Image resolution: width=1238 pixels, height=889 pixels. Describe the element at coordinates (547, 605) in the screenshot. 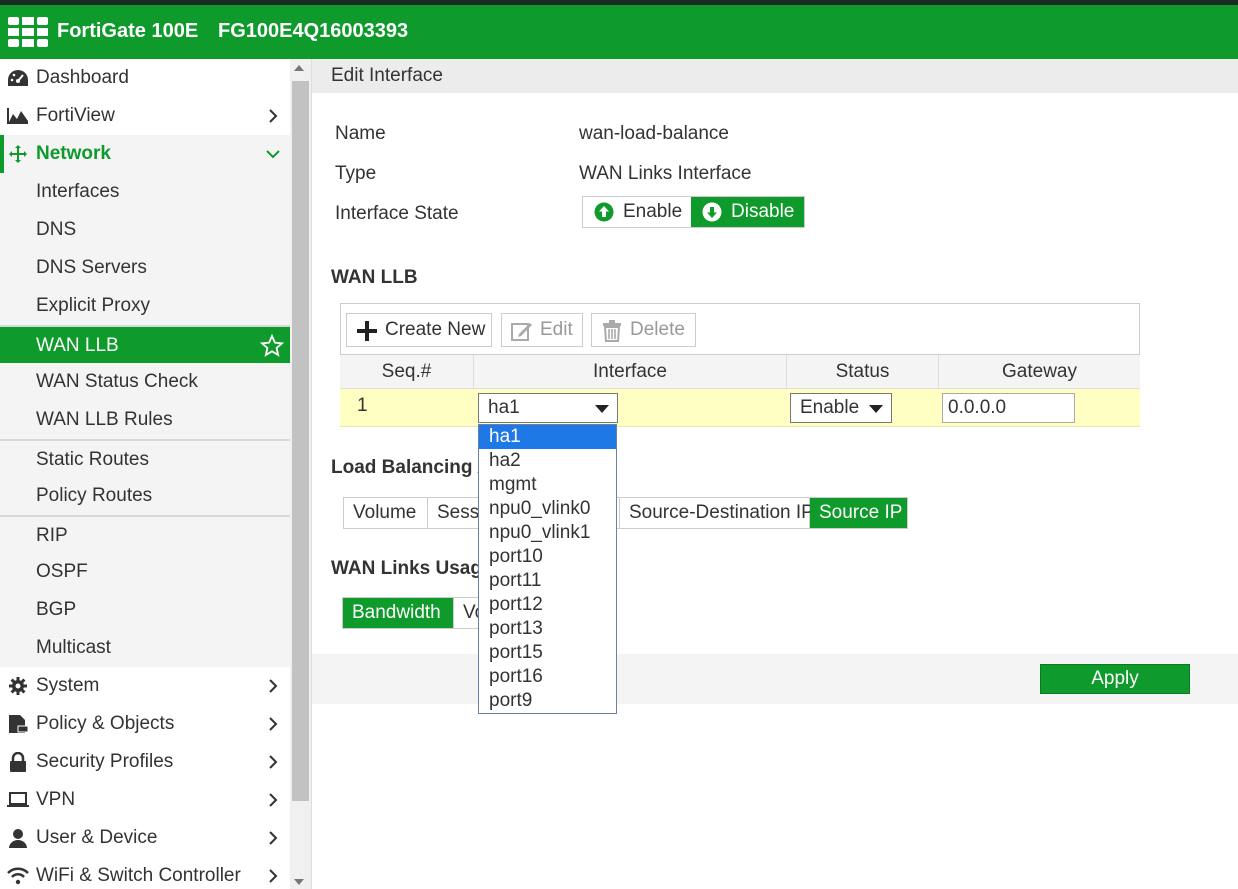

I see `dropdown-option-port12: port12` at that location.